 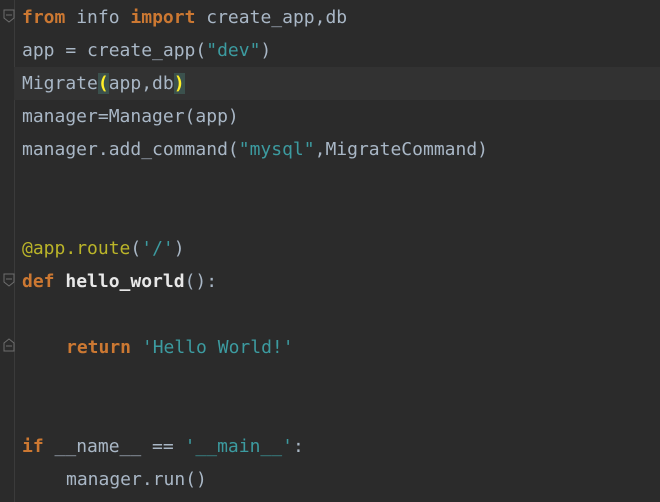 What do you see at coordinates (125, 281) in the screenshot?
I see `function-name: hello_world` at bounding box center [125, 281].